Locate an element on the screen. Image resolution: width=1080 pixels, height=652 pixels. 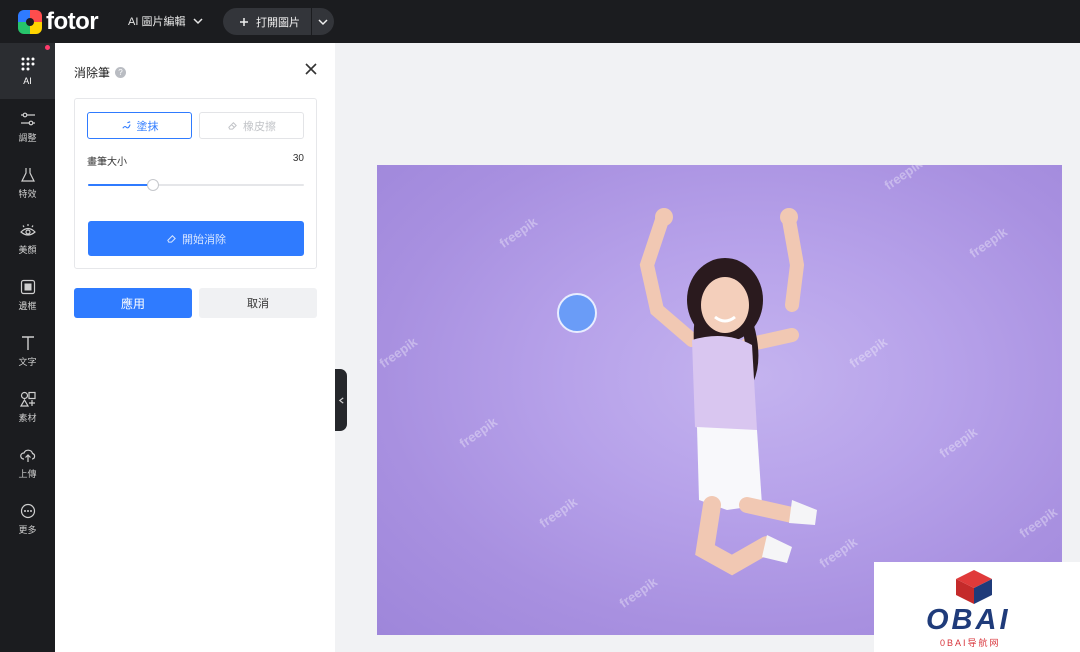
brush-cursor is located at coordinates (577, 313).